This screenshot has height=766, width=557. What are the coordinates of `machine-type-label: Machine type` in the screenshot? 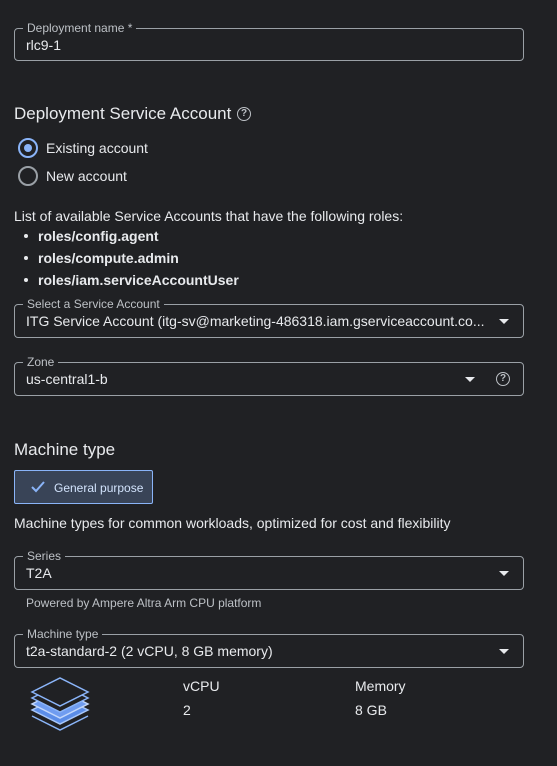 It's located at (63, 634).